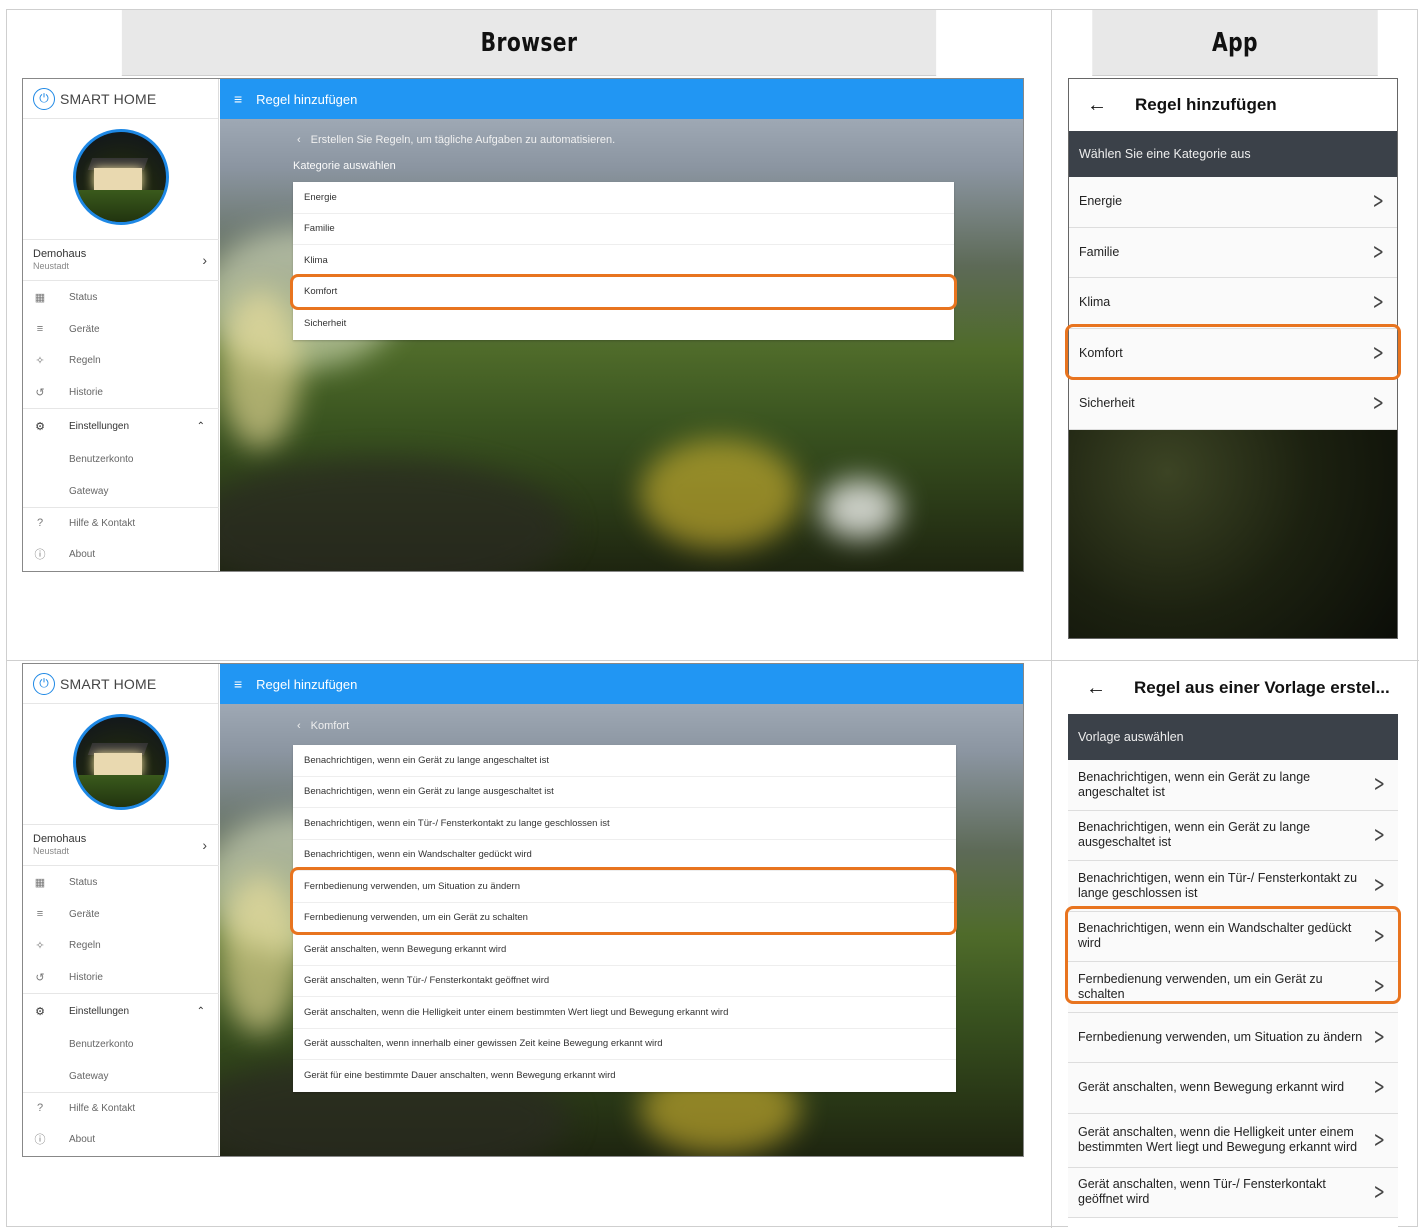 This screenshot has height=1228, width=1424. What do you see at coordinates (621, 684) in the screenshot?
I see `topbar: ≡ Regel hinzufügen` at bounding box center [621, 684].